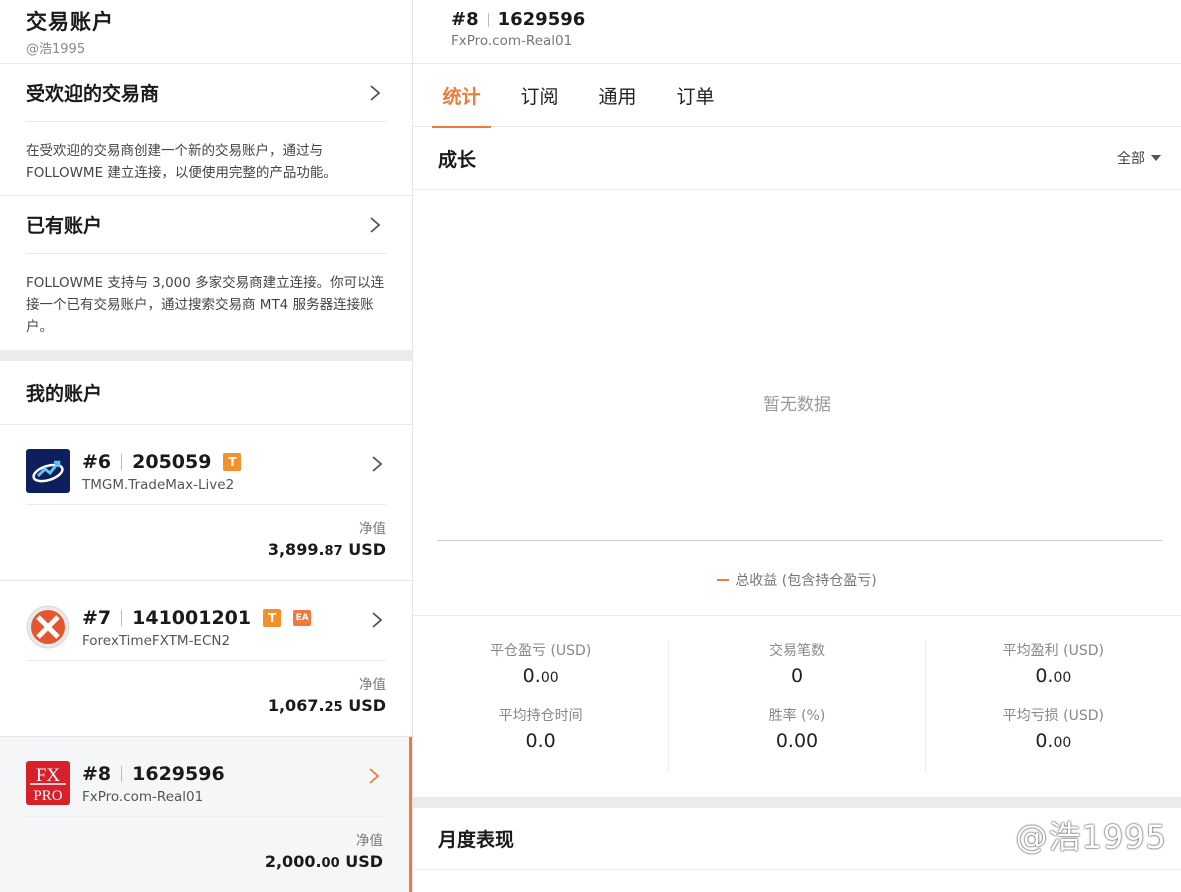  What do you see at coordinates (323, 861) in the screenshot?
I see `net-value: 2,000.00 USD` at bounding box center [323, 861].